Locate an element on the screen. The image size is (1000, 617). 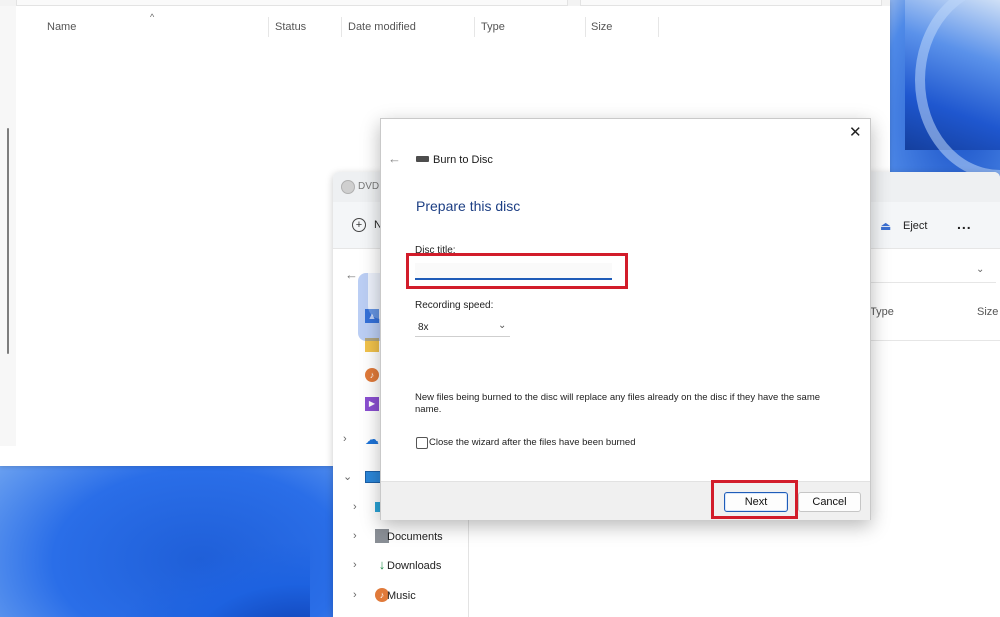
close-wizard-checkbox is located at coordinates (422, 443).